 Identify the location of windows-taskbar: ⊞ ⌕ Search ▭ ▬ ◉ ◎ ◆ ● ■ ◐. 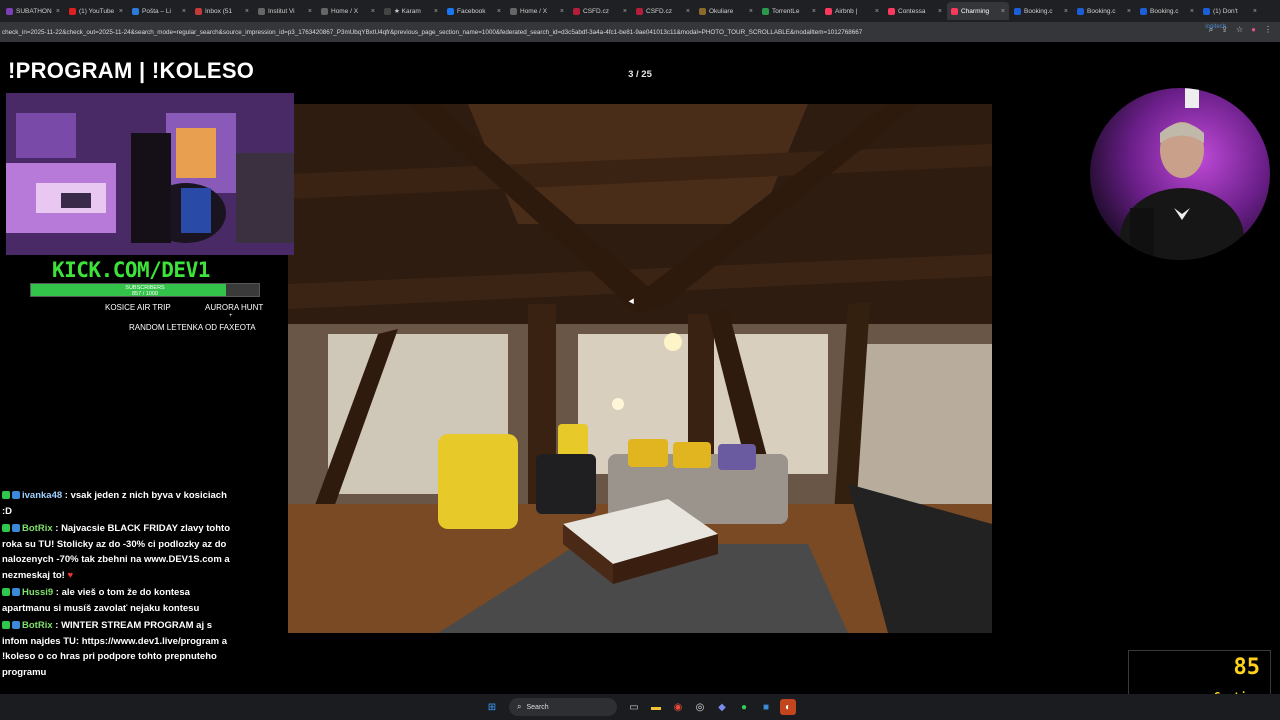
(640, 707).